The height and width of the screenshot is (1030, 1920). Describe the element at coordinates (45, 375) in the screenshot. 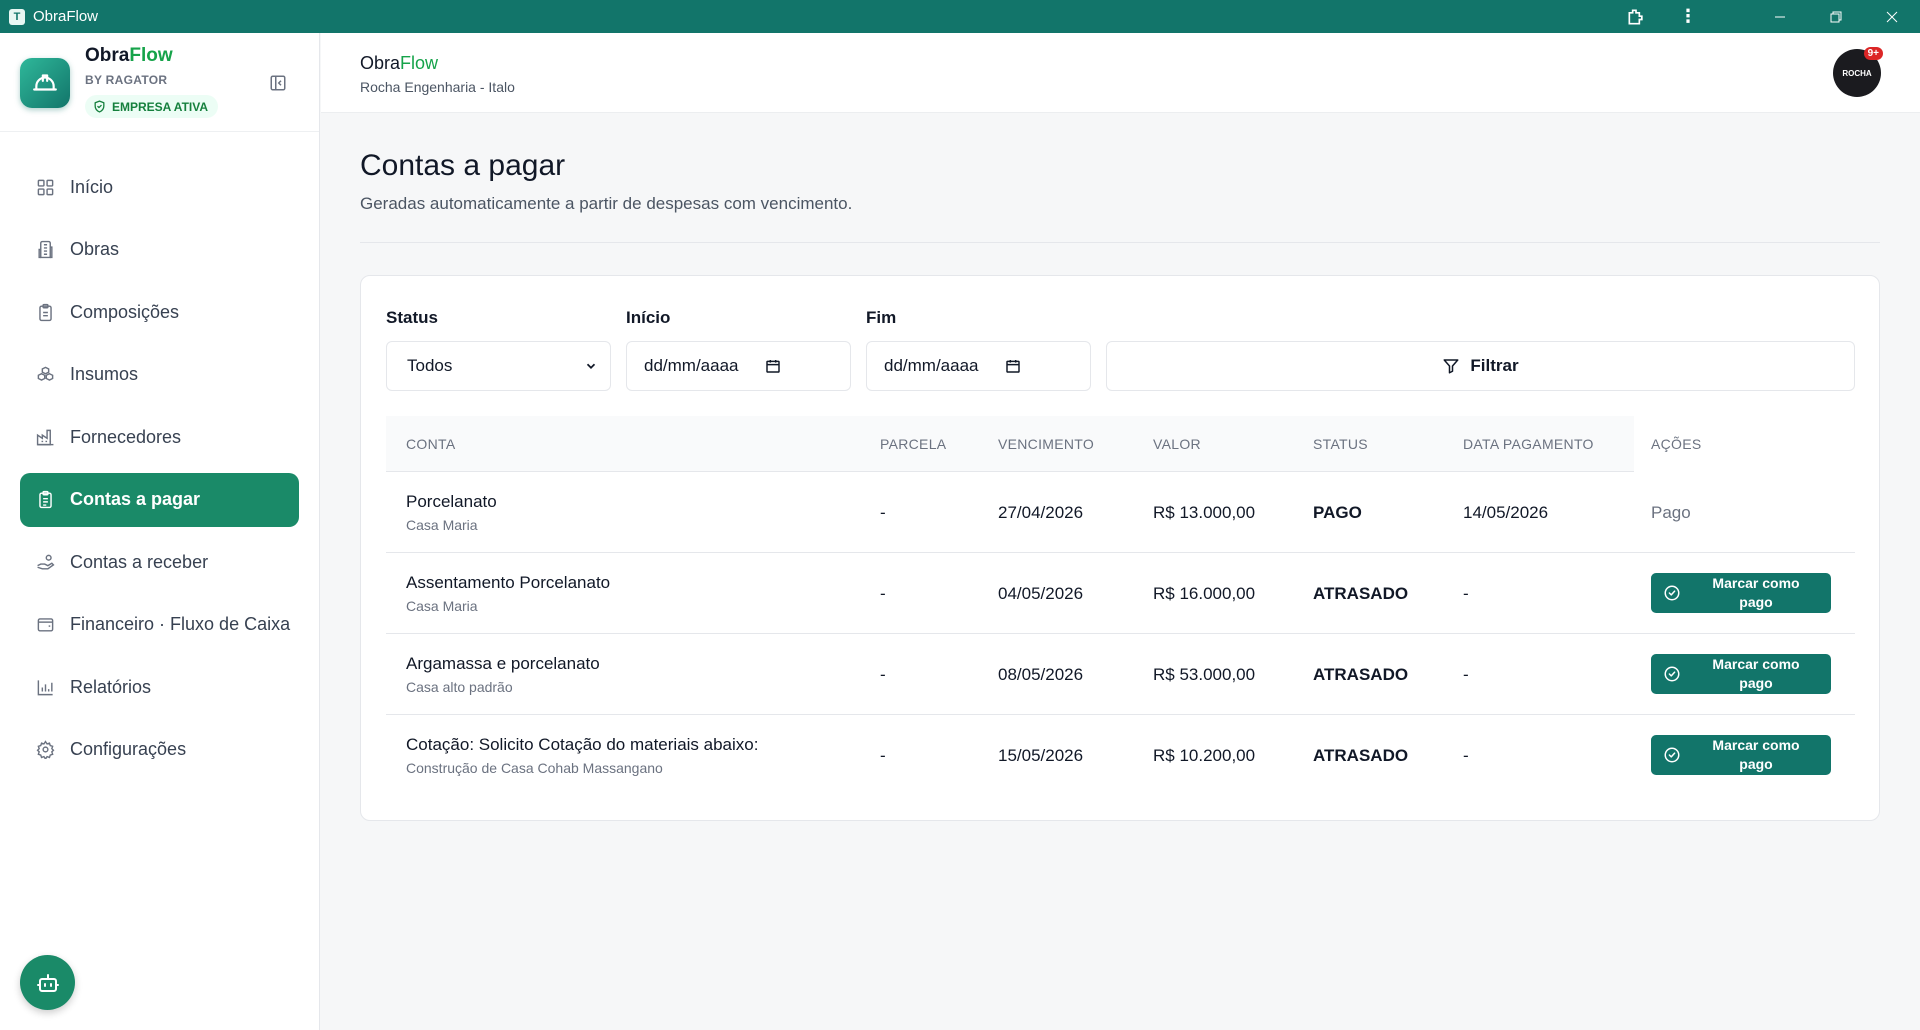

I see `boxes-icon` at that location.